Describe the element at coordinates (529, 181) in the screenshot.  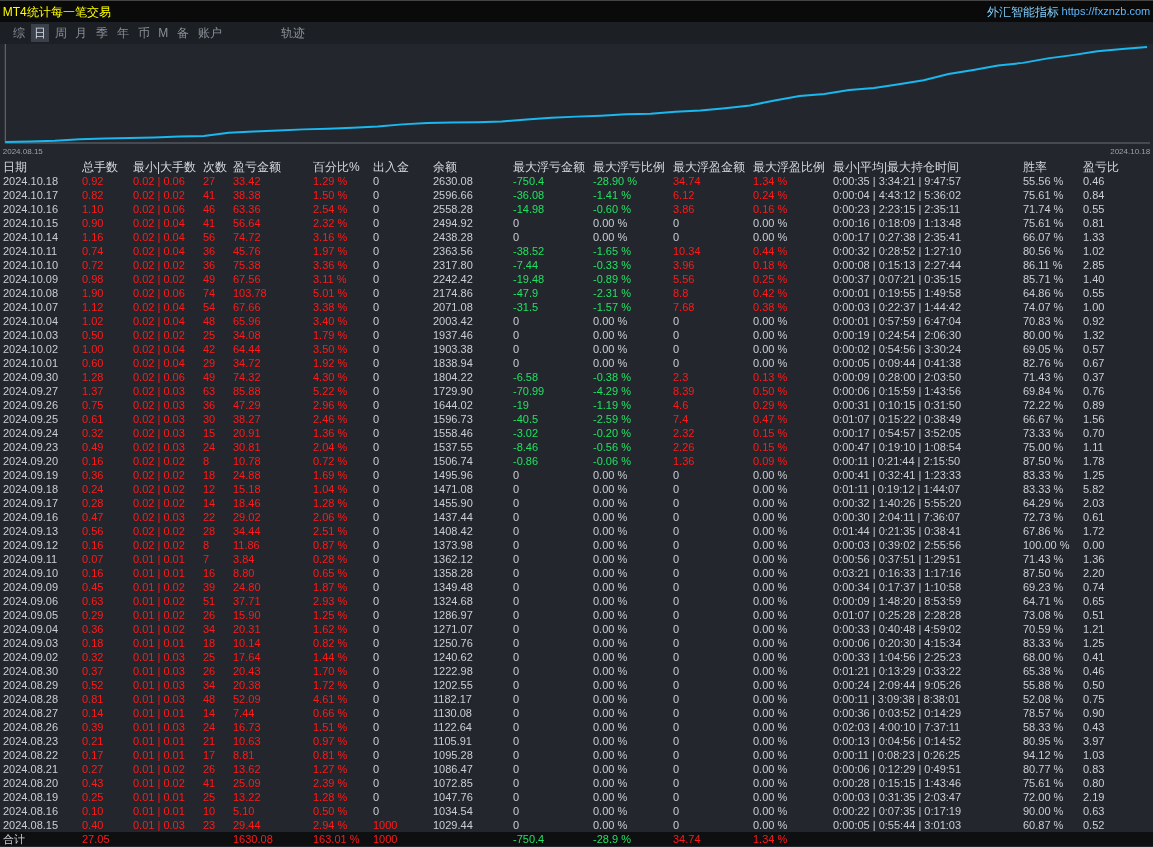
I see `table-cell-text: -750.4` at that location.